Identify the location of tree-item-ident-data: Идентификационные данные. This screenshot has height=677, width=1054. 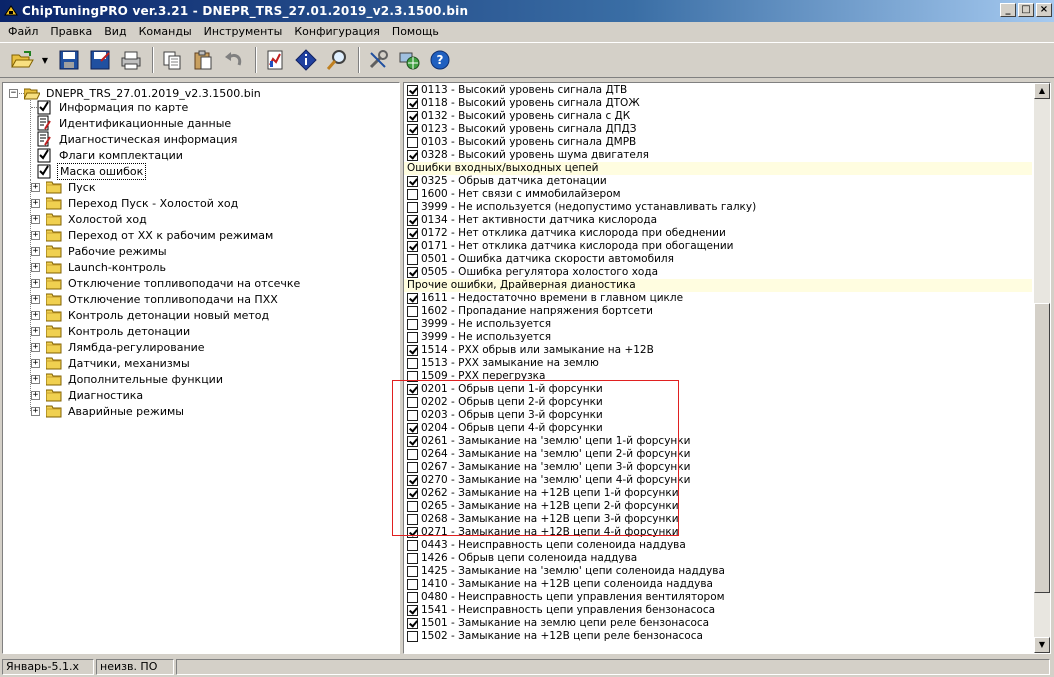
(135, 123).